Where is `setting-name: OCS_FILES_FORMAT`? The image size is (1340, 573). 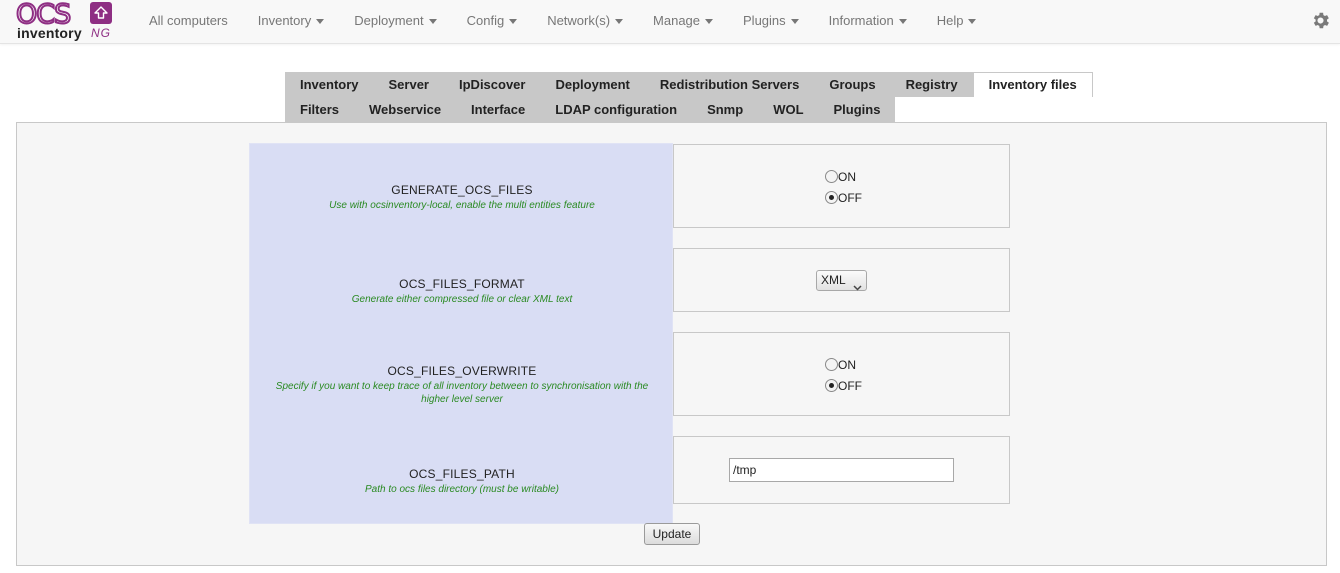
setting-name: OCS_FILES_FORMAT is located at coordinates (462, 284).